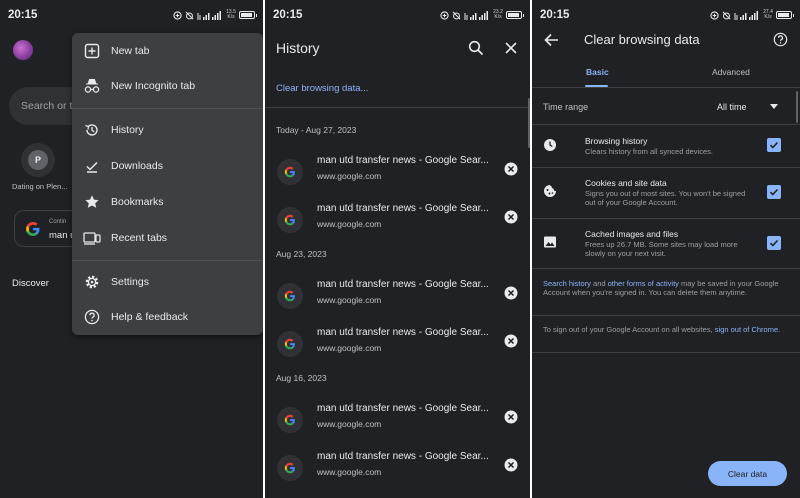 The width and height of the screenshot is (800, 498). Describe the element at coordinates (92, 238) in the screenshot. I see `recent-tabs-icon` at that location.